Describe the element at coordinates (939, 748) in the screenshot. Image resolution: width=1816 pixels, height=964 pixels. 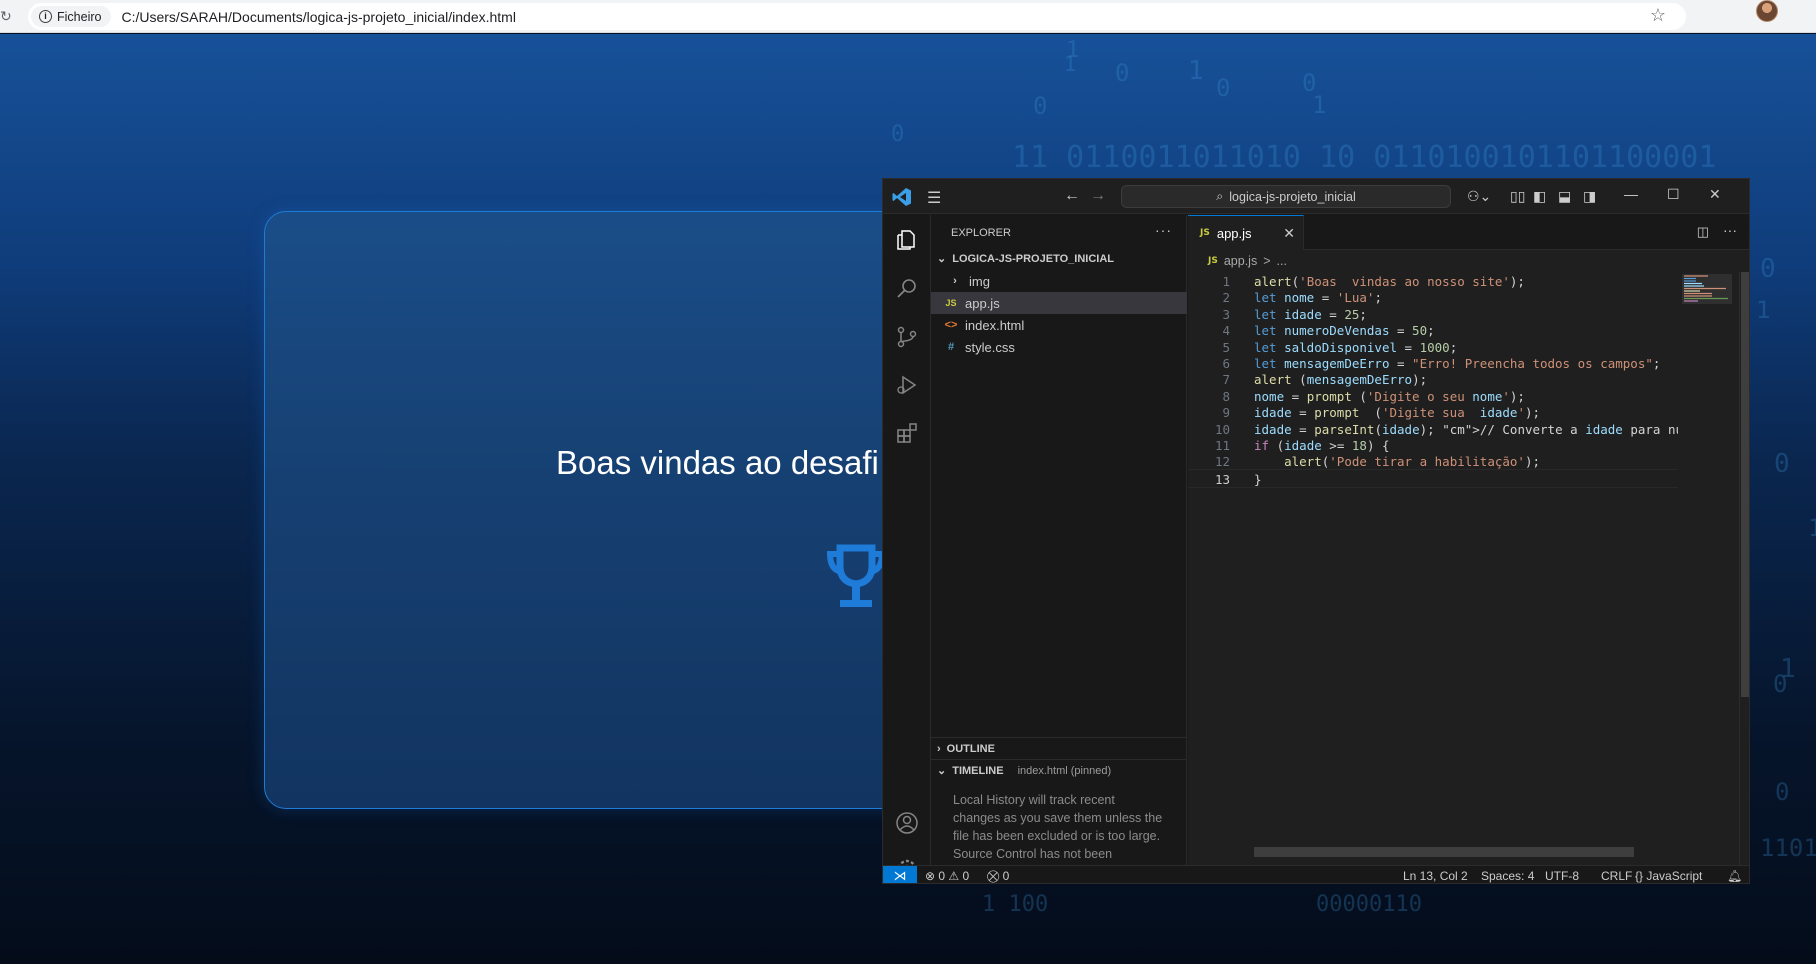
I see `chevron-right-icon: ›` at that location.